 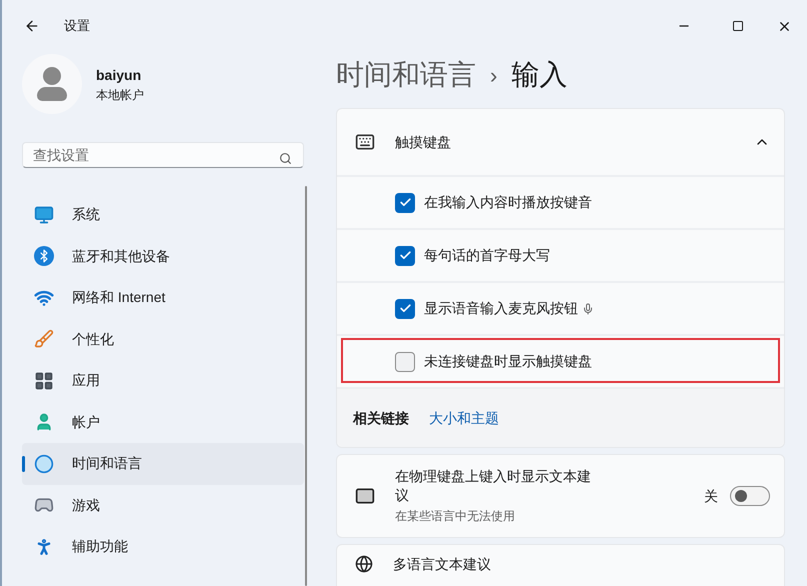 What do you see at coordinates (163, 297) in the screenshot?
I see `nav-item: 网络和 Internet` at bounding box center [163, 297].